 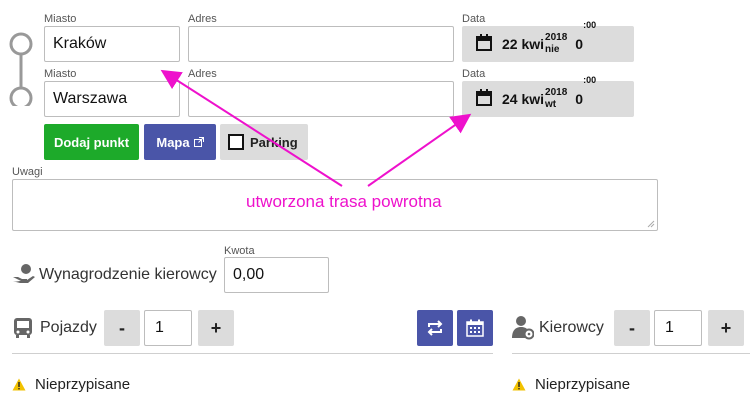 What do you see at coordinates (168, 328) in the screenshot?
I see `vehicles-count-input: 1` at bounding box center [168, 328].